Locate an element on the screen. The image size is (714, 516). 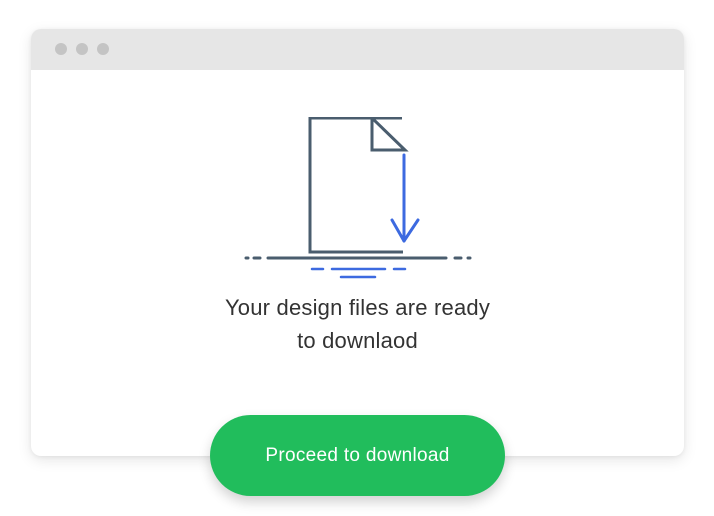
ready-message-line-2: to downlaod is located at coordinates (357, 340).